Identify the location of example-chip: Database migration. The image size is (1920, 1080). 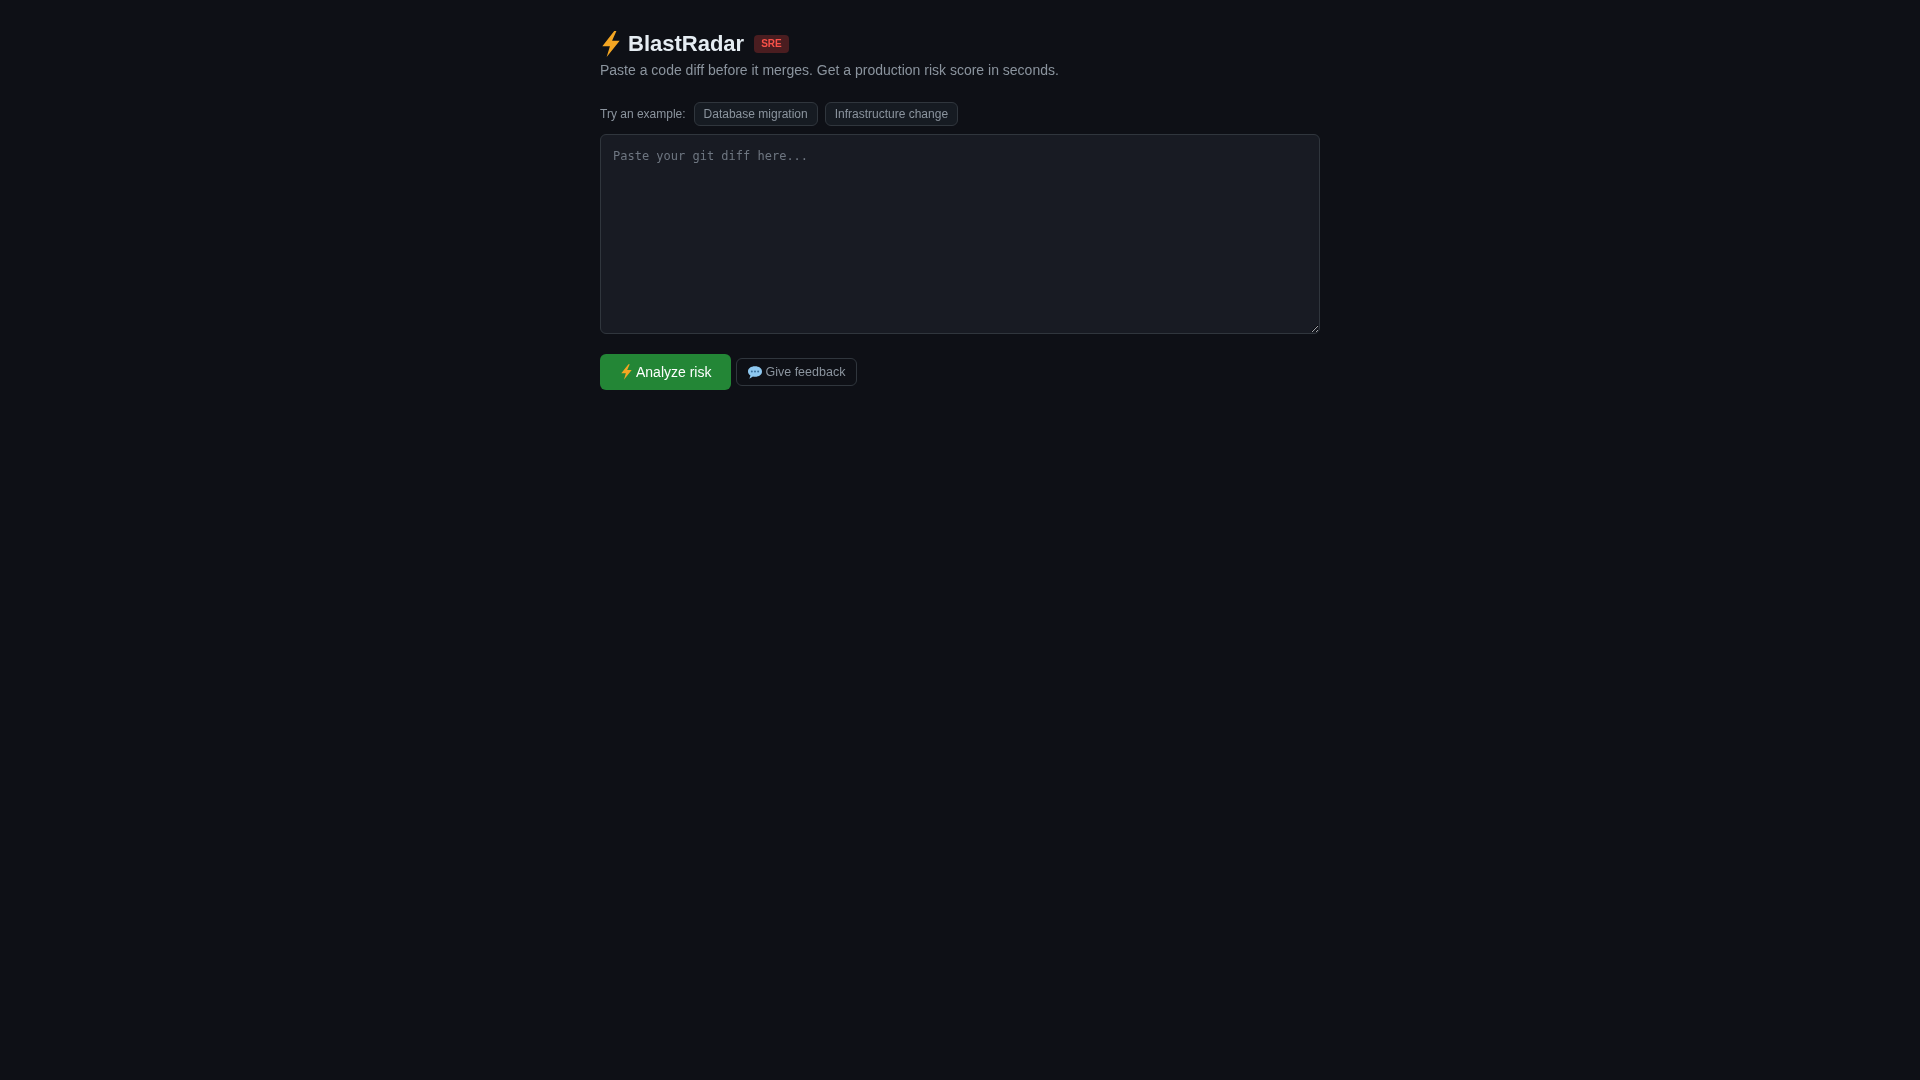
(755, 114).